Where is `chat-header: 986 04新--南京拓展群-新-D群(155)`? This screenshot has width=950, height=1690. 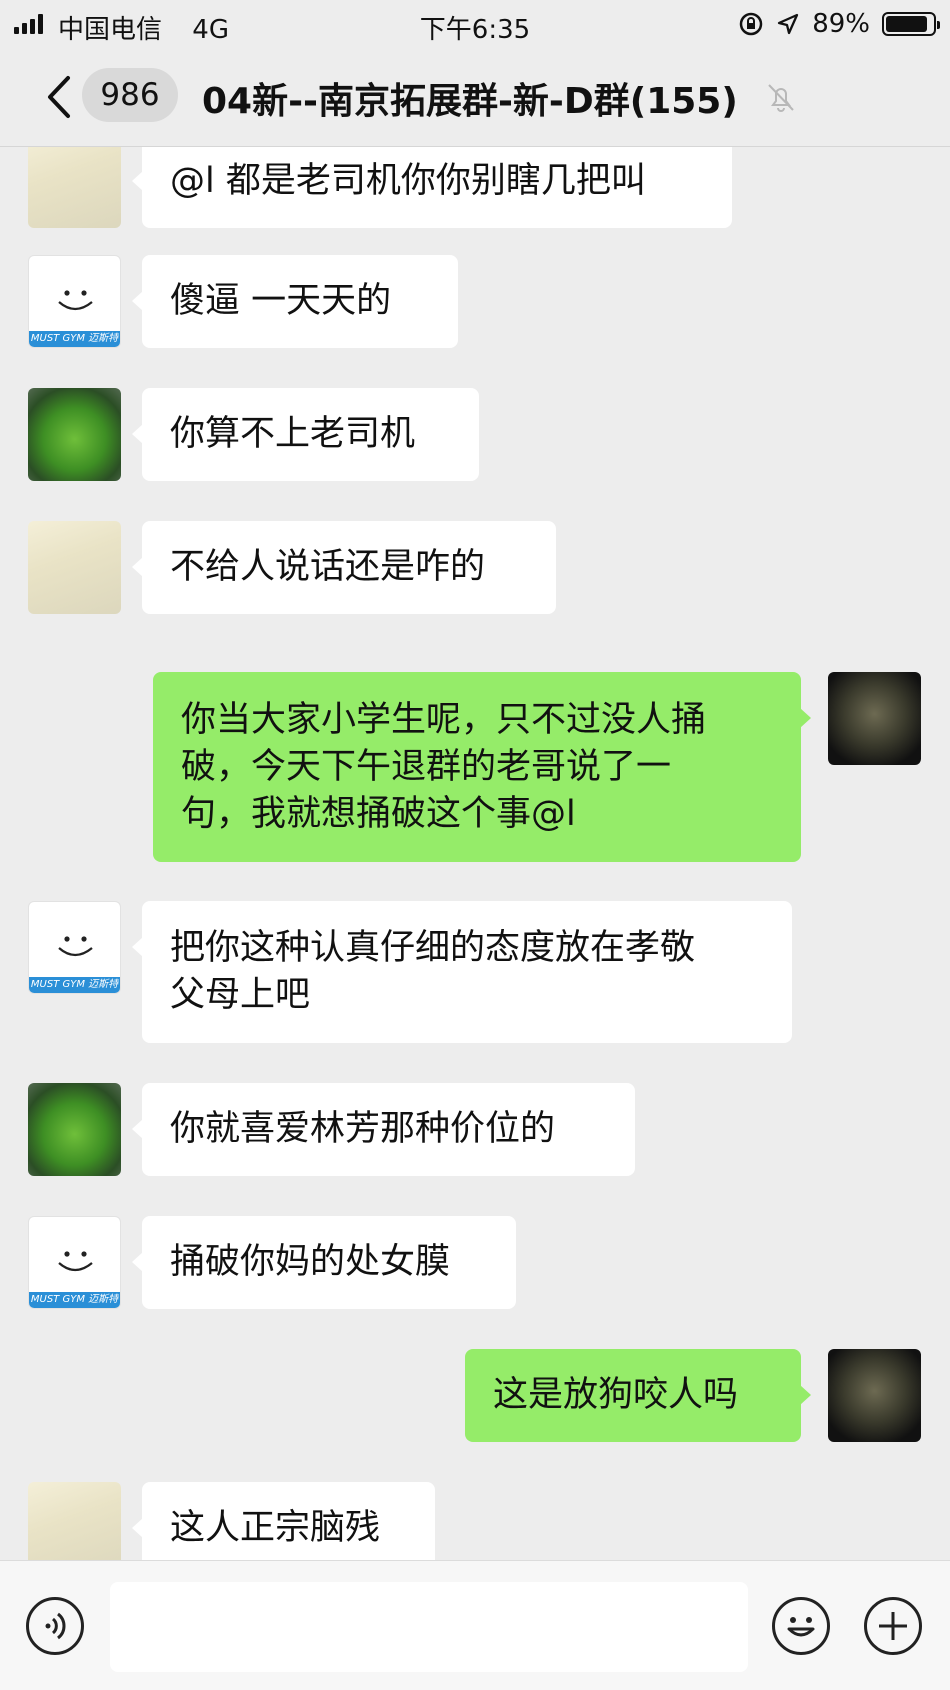
chat-header: 986 04新--南京拓展群-新-D群(155) is located at coordinates (475, 97).